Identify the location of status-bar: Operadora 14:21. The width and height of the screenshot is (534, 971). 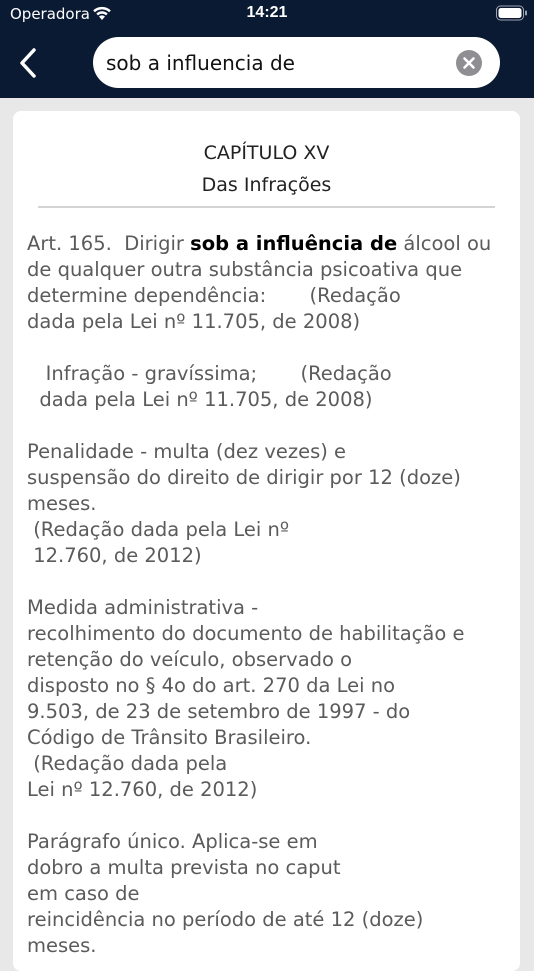
(267, 14).